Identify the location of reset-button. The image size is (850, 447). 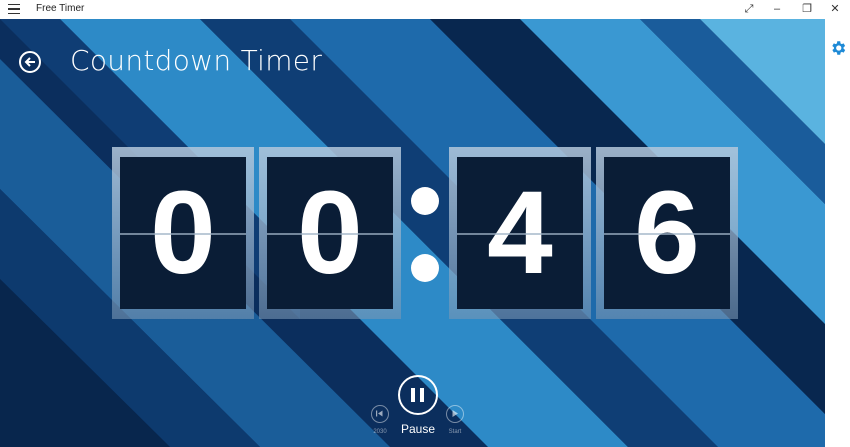
(380, 414).